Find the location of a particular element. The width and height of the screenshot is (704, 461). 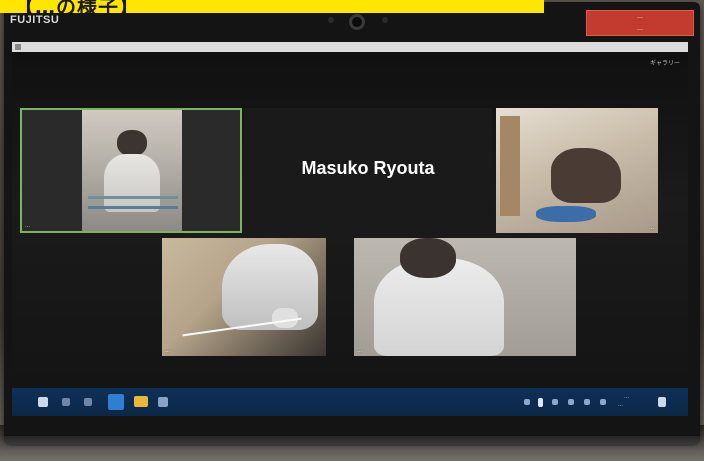

exercise-mat is located at coordinates (566, 214).